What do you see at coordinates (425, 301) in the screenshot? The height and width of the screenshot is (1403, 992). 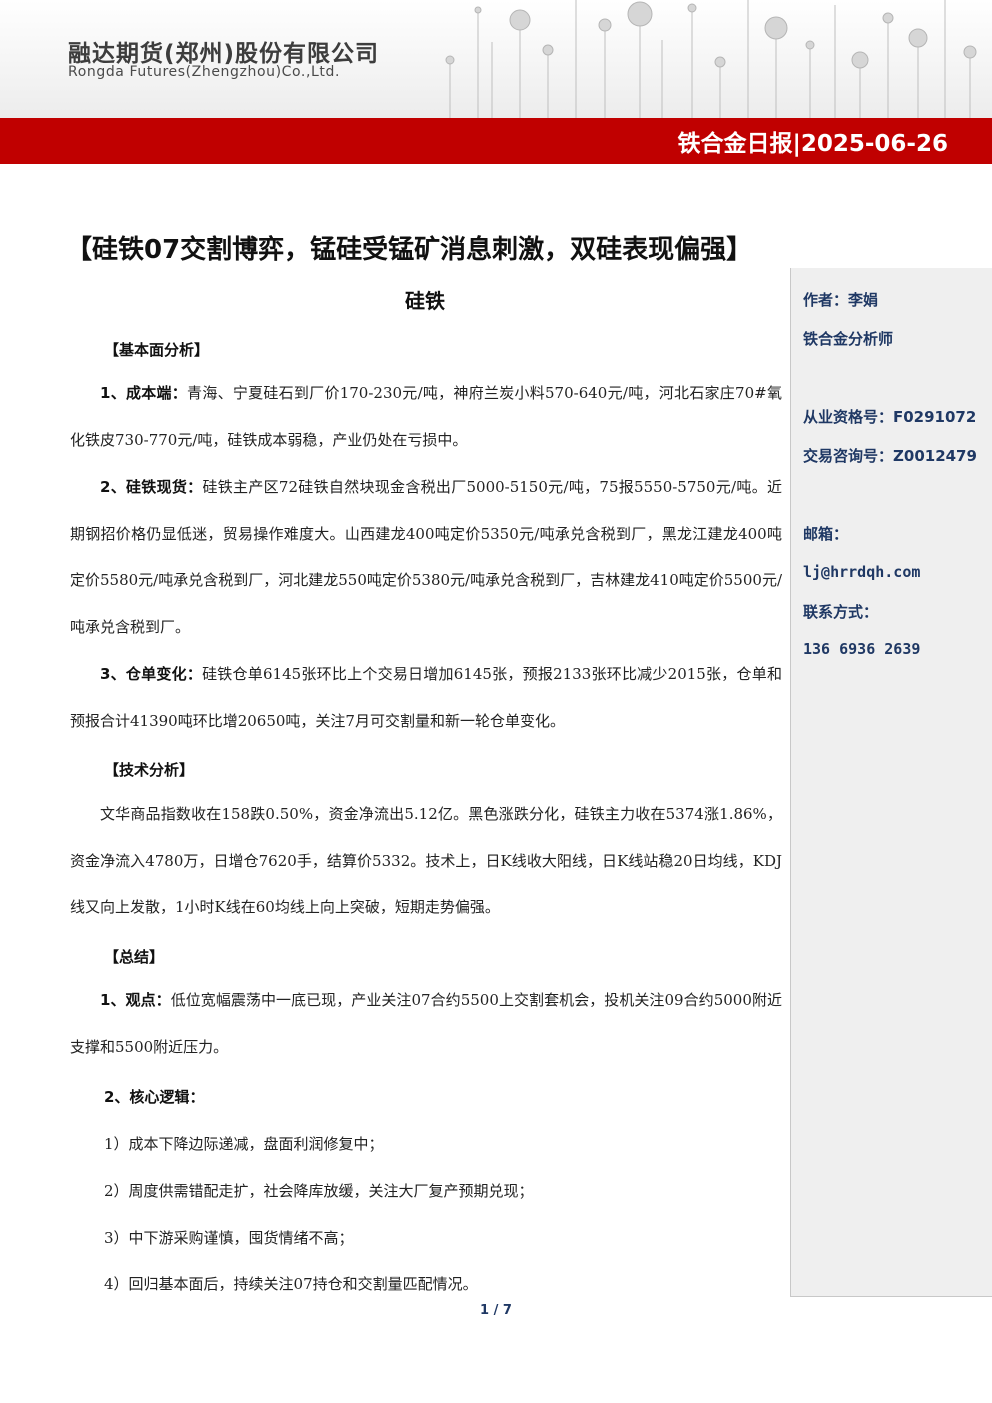 I see `section-title: 硅铁` at bounding box center [425, 301].